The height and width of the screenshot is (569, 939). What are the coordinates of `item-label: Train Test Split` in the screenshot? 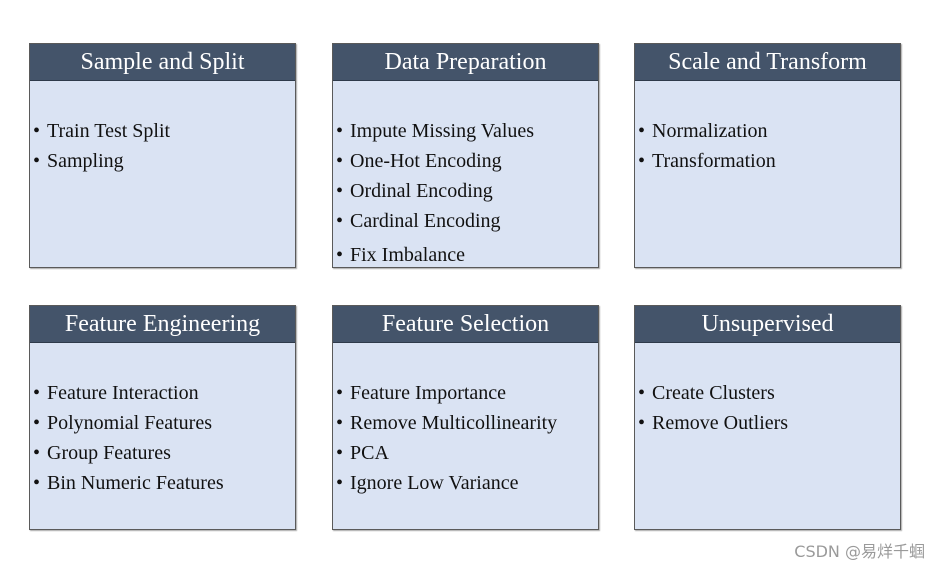 It's located at (109, 131).